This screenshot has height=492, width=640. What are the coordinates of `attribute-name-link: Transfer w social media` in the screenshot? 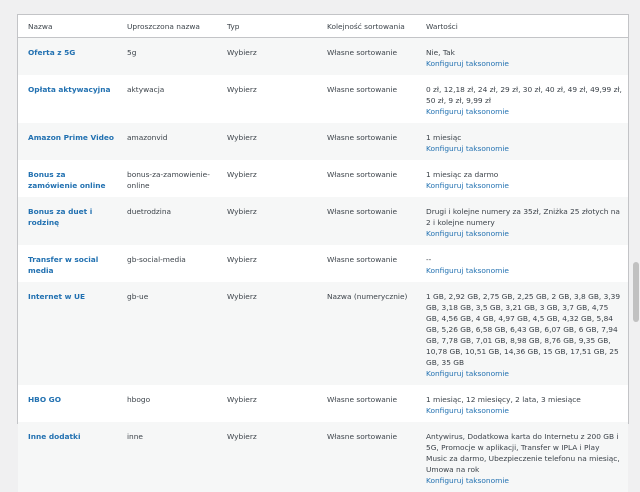 It's located at (63, 265).